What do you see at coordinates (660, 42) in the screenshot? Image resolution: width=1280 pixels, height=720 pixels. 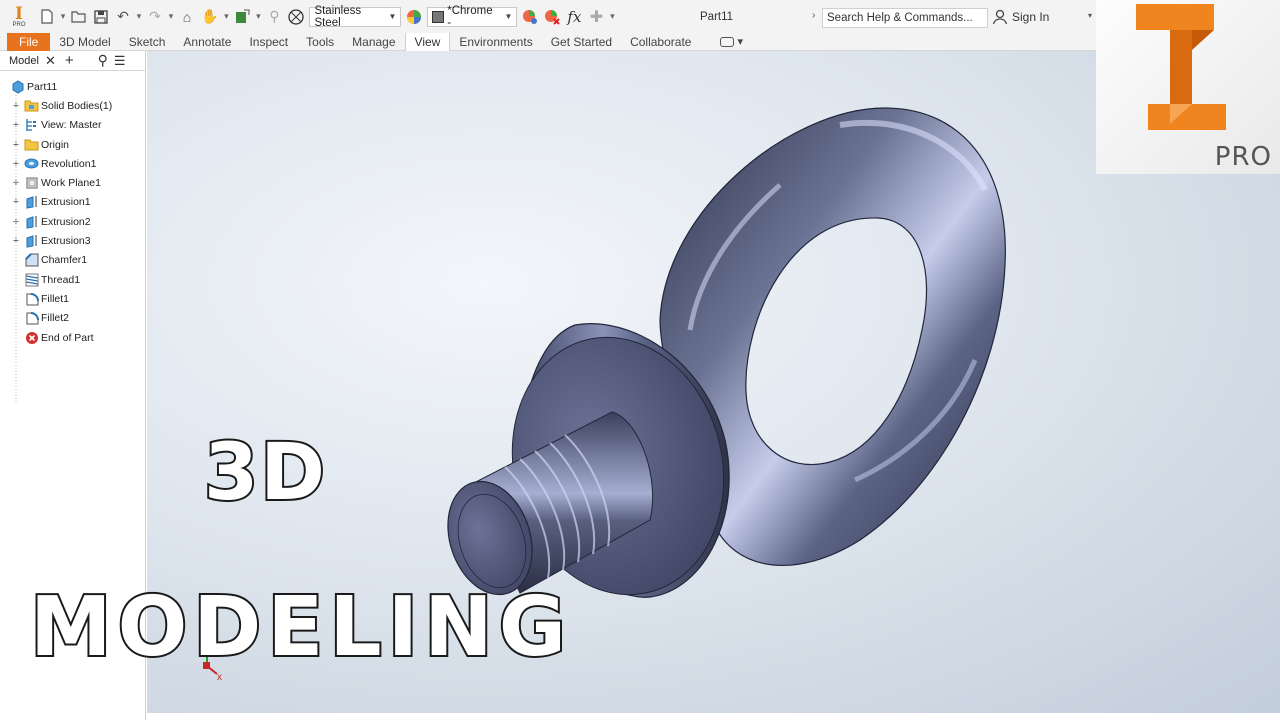 I see `tab-collaborate: Collaborate` at bounding box center [660, 42].